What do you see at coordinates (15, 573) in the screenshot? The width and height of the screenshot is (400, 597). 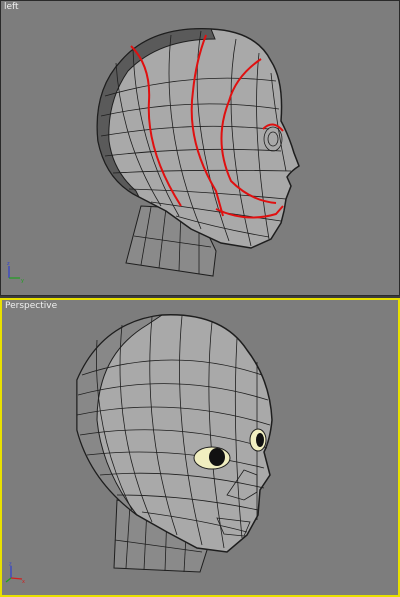 I see `axis-gizmo-perspective: z x` at bounding box center [15, 573].